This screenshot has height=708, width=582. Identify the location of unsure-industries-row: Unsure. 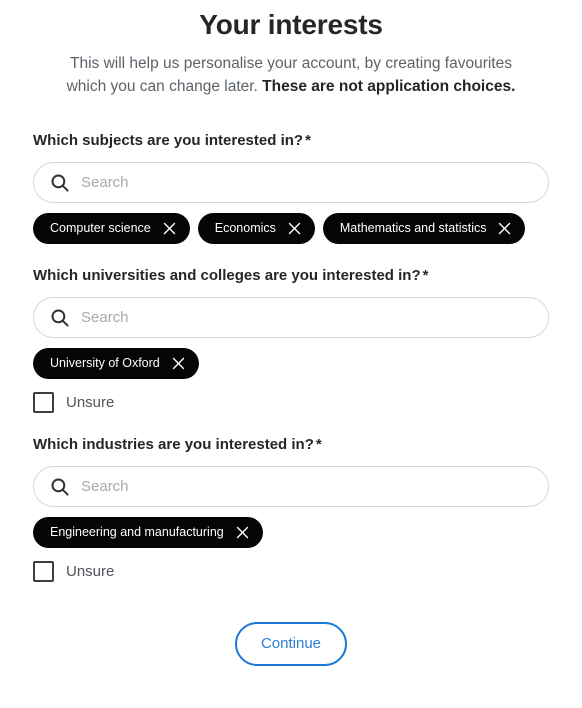
(291, 571).